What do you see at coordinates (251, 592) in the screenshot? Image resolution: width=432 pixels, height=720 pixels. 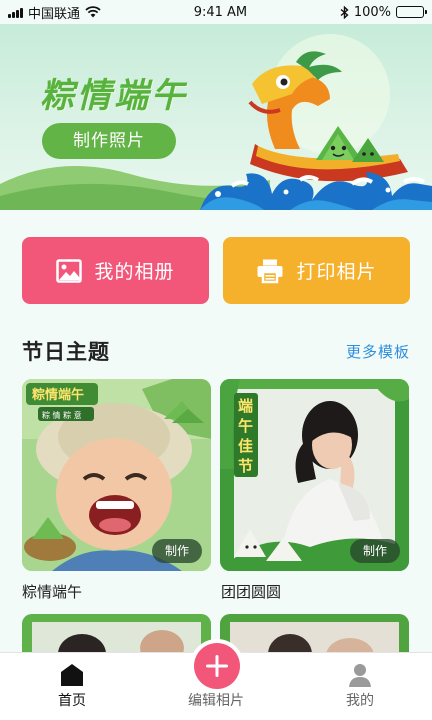 I see `template-name: 团团圆圆` at bounding box center [251, 592].